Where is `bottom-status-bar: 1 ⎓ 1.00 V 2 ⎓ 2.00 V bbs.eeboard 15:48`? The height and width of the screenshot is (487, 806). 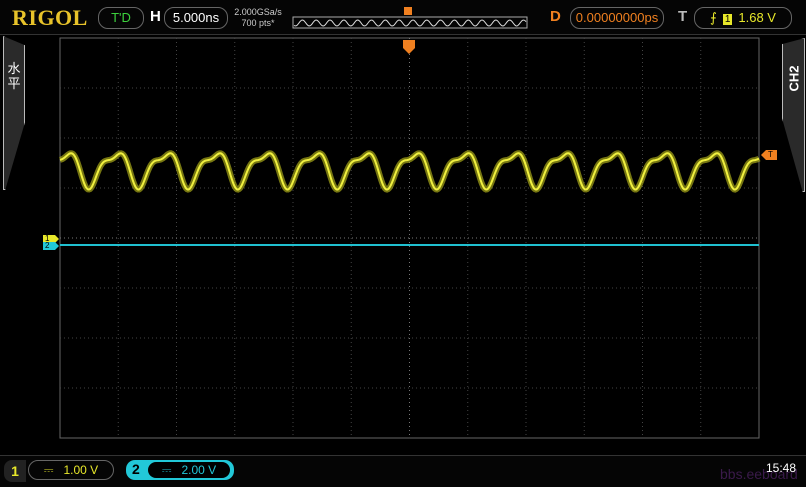 bottom-status-bar: 1 ⎓ 1.00 V 2 ⎓ 2.00 V bbs.eeboard 15:48 is located at coordinates (403, 471).